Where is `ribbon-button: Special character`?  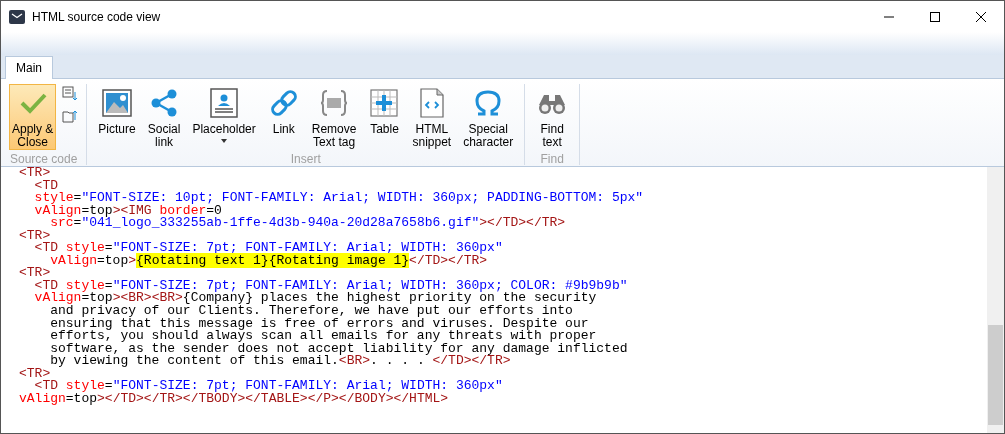
ribbon-button: Special character is located at coordinates (488, 117).